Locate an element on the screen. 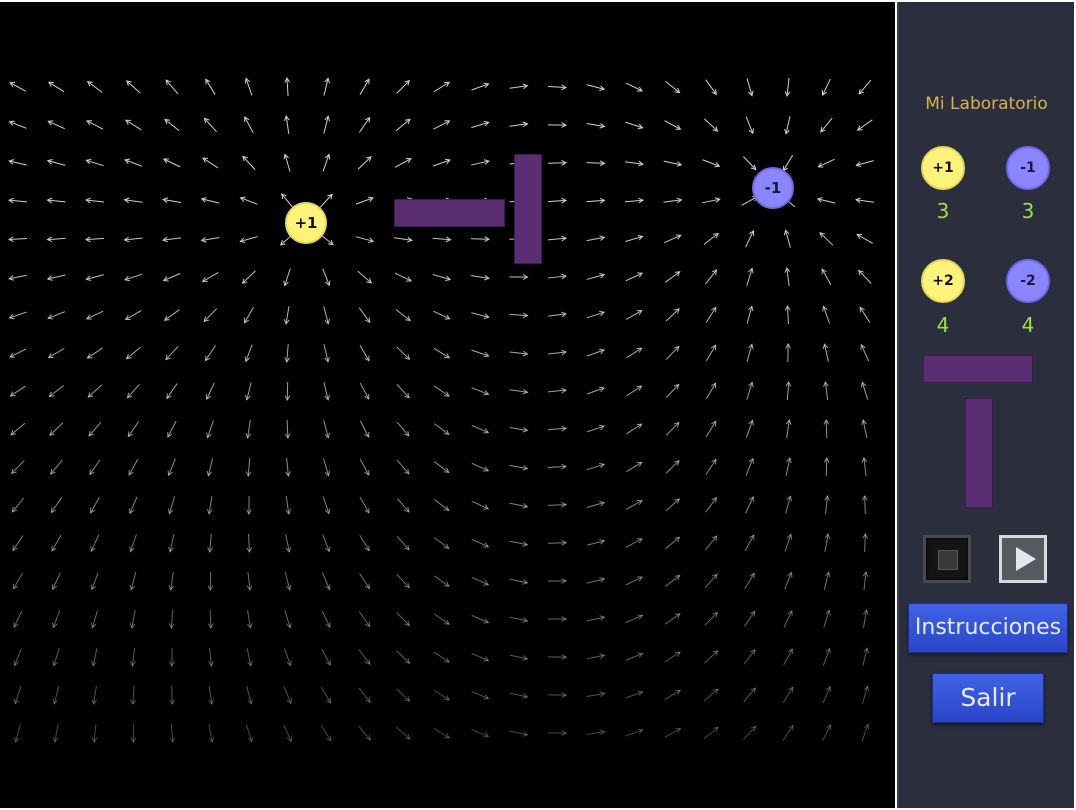 The width and height of the screenshot is (1076, 810). stop-icon is located at coordinates (948, 560).